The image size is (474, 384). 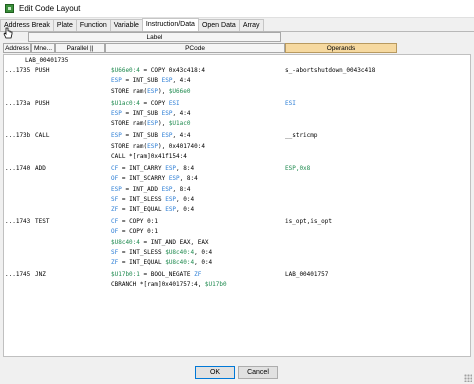 What do you see at coordinates (169, 285) in the screenshot?
I see `pcode-line: CBRANCH *[ram]0x401757:4, $U17b0` at bounding box center [169, 285].